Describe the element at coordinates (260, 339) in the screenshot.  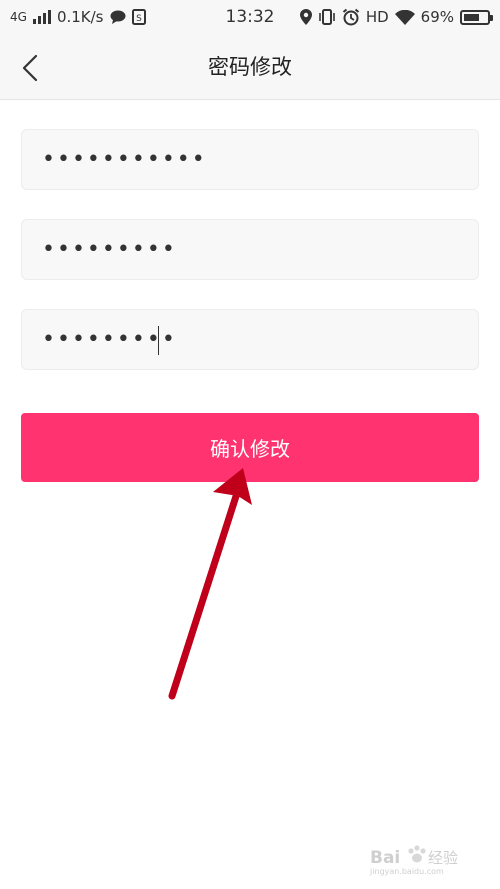
I see `confirm-password-input` at that location.